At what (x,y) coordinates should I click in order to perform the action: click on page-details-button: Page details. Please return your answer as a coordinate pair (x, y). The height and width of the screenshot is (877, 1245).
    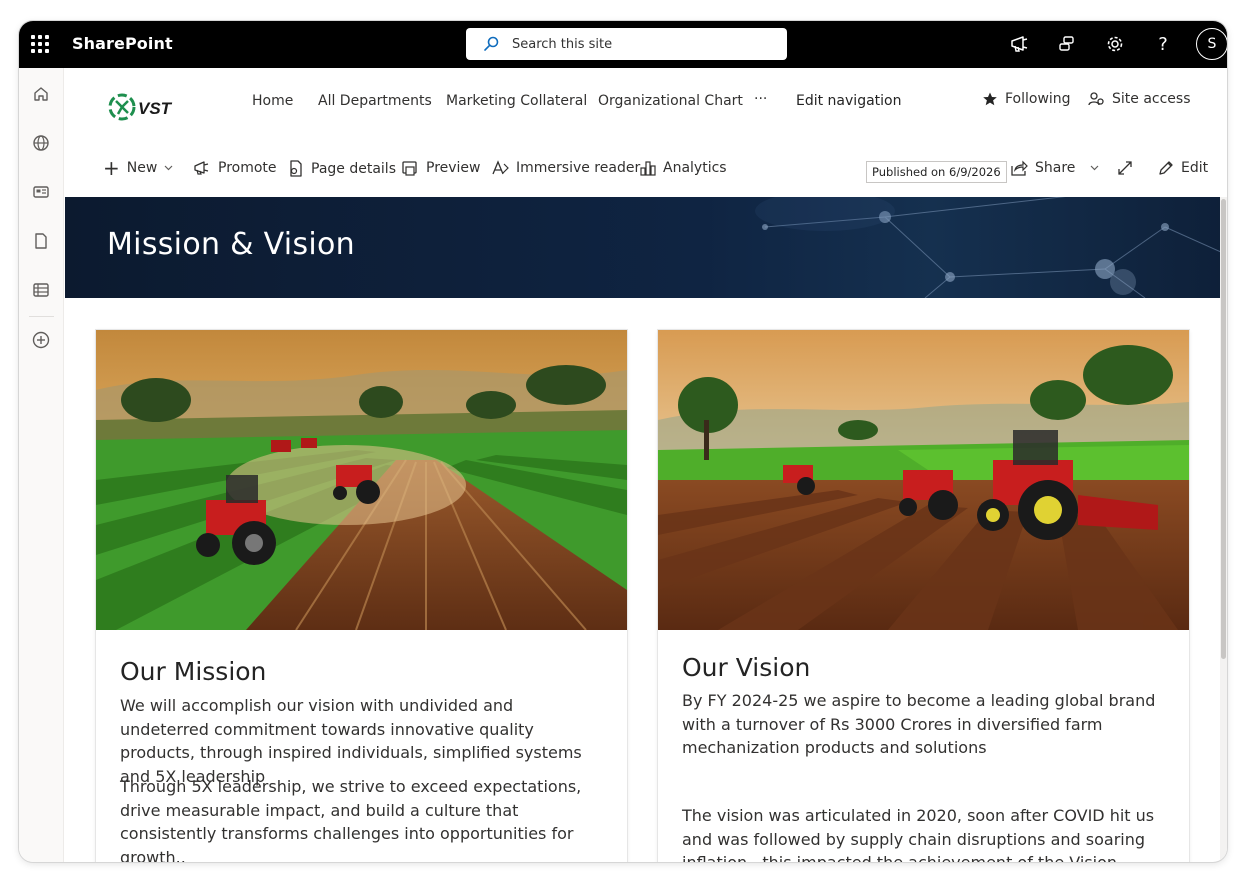
    Looking at the image, I should click on (342, 168).